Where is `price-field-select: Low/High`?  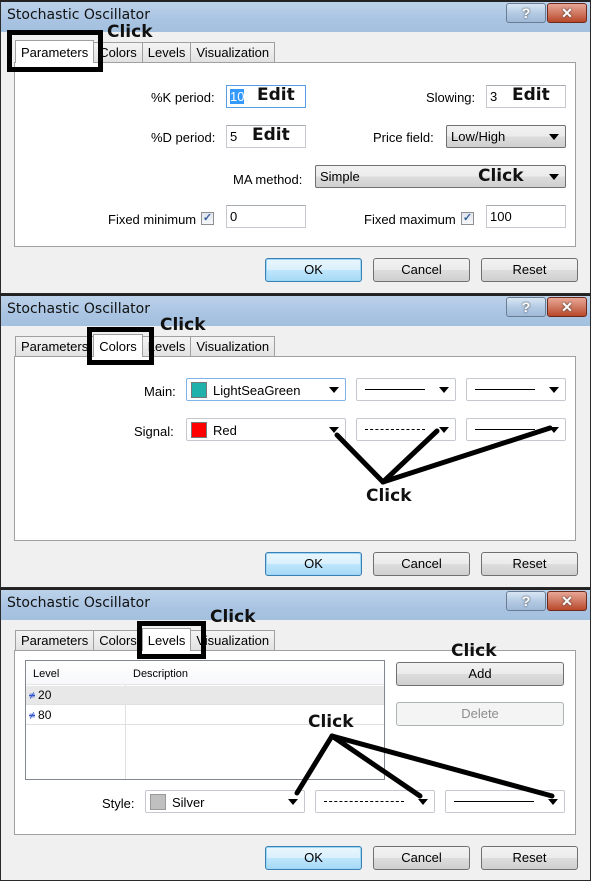 price-field-select: Low/High is located at coordinates (506, 136).